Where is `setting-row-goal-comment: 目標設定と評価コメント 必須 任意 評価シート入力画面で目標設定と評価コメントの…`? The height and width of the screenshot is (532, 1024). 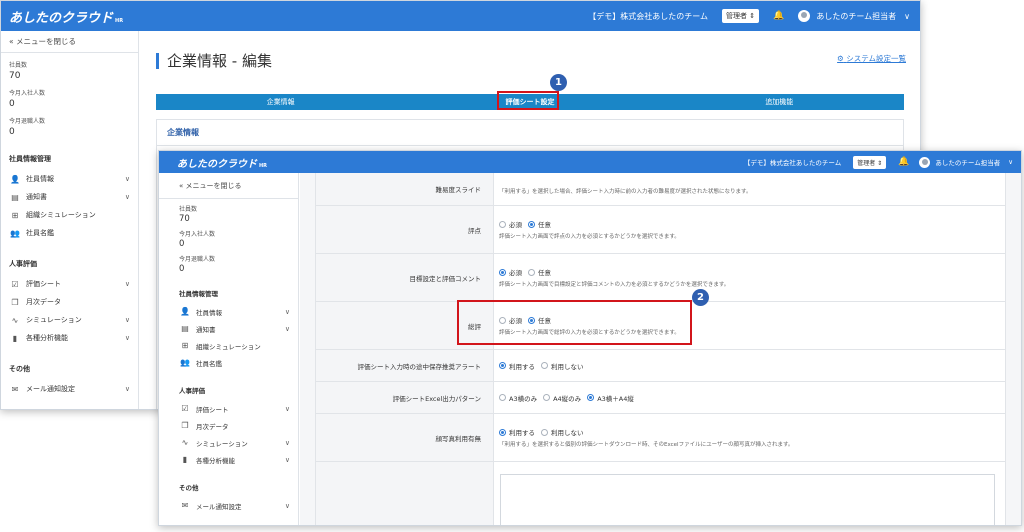 setting-row-goal-comment: 目標設定と評価コメント 必須 任意 評価シート入力画面で目標設定と評価コメントの… is located at coordinates (660, 278).